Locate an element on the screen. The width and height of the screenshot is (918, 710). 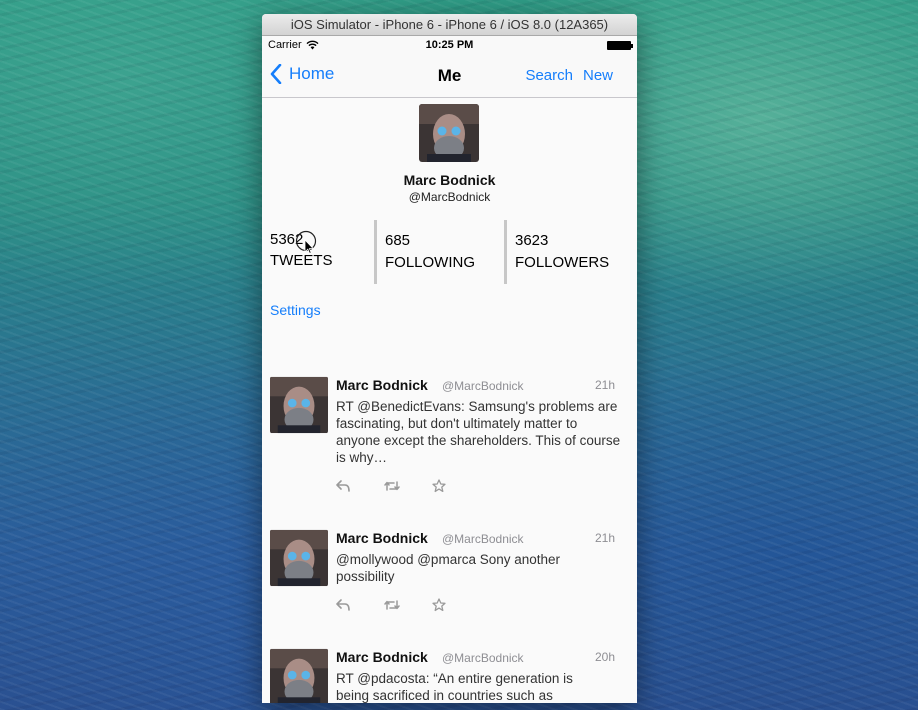
stat-following: 685 FOLLOWING is located at coordinates (439, 252).